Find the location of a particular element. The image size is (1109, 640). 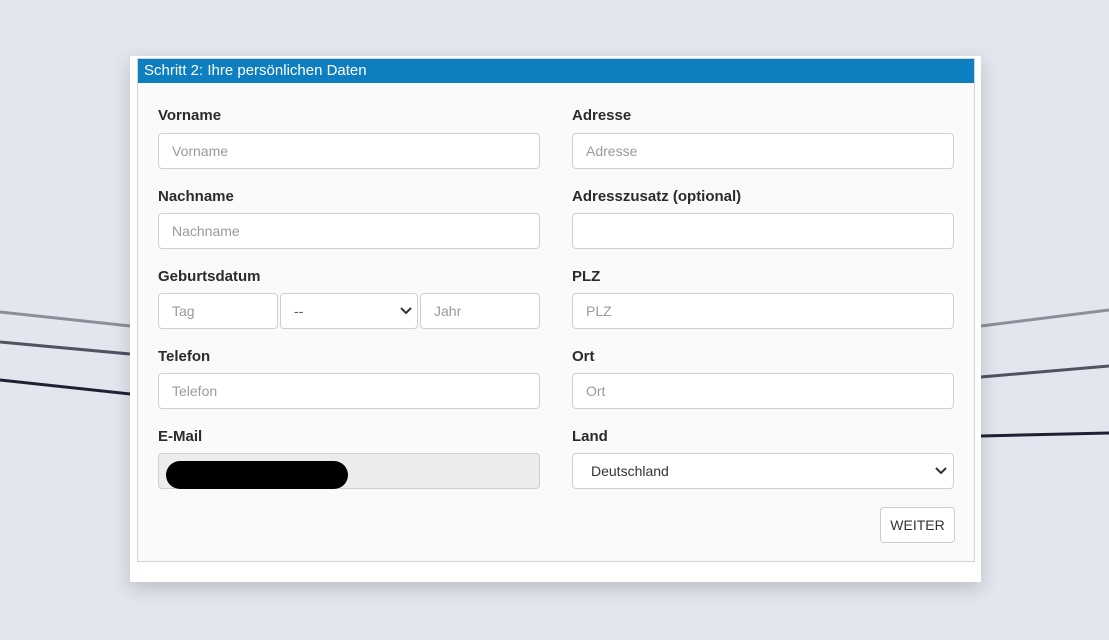

land-value: Deutschland is located at coordinates (630, 471).